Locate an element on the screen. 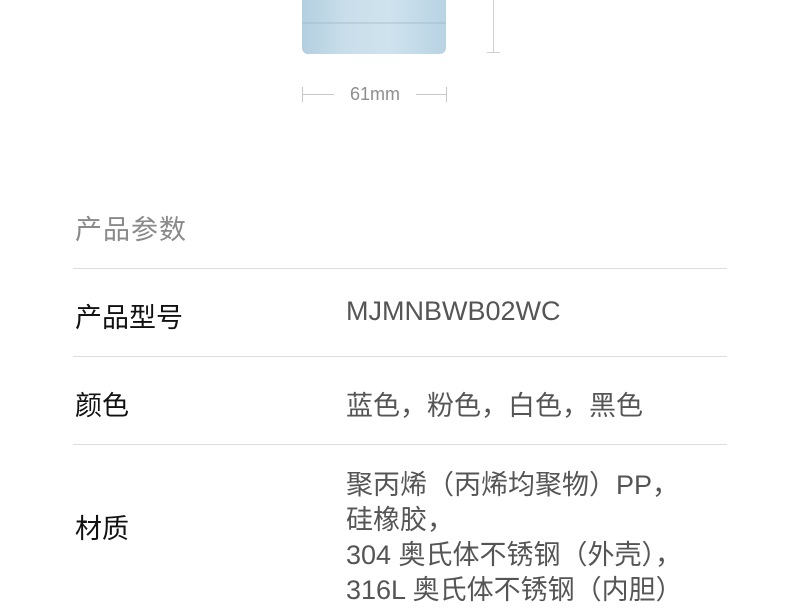 This screenshot has width=800, height=608. spec-label-model: 产品型号 is located at coordinates (129, 318).